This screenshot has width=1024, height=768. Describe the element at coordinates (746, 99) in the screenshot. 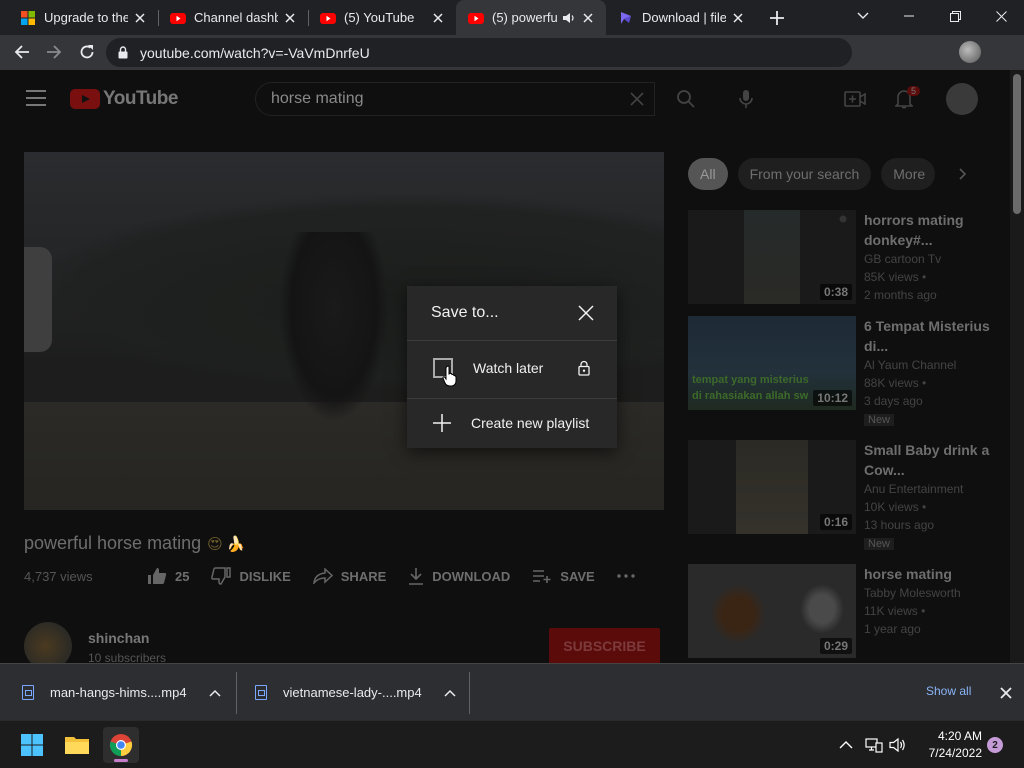

I see `microphone-icon` at that location.